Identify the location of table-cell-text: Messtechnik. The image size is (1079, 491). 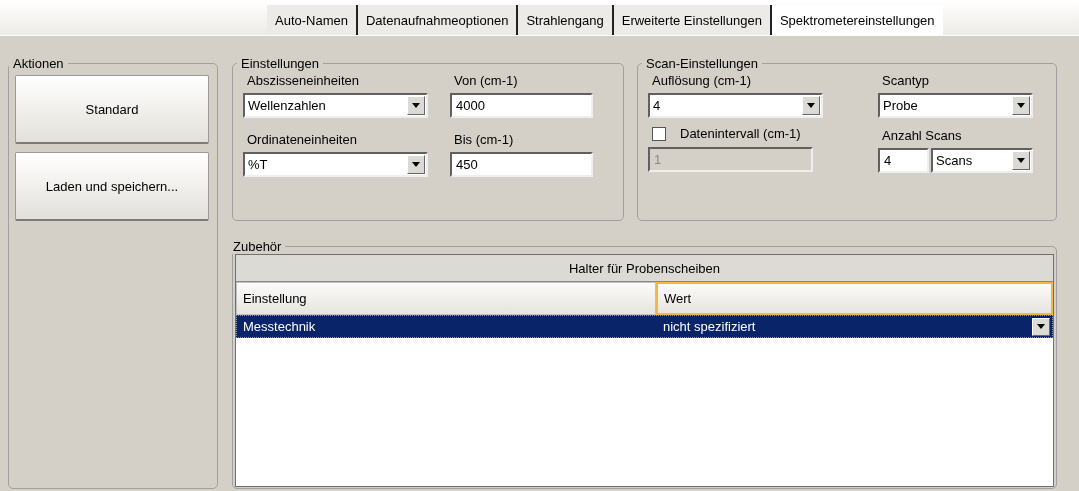
(280, 326).